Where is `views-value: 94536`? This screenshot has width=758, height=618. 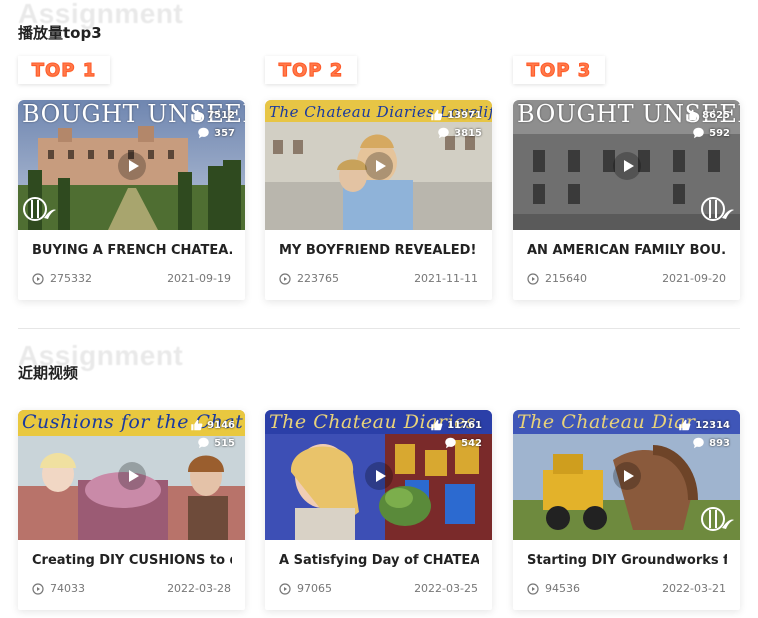
views-value: 94536 is located at coordinates (562, 588).